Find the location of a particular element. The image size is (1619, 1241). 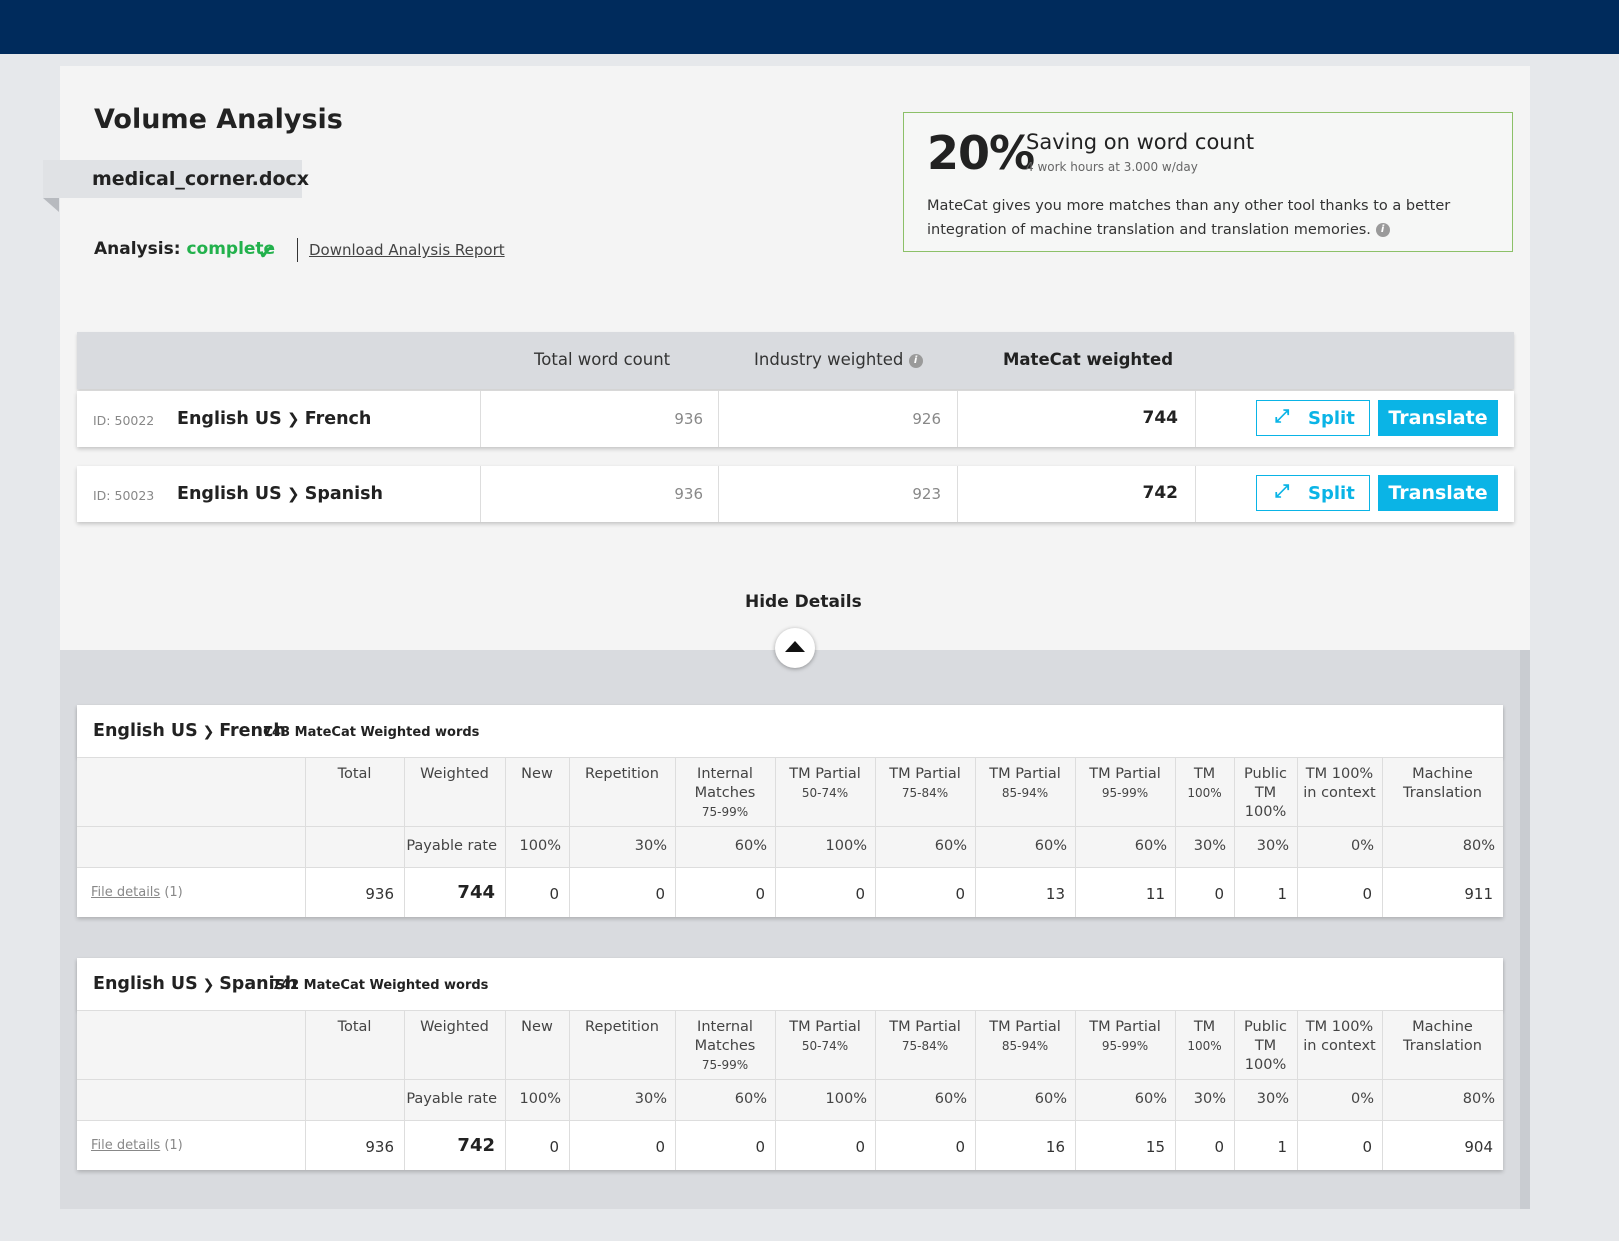

column-header: TM 100% in context is located at coordinates (1339, 1037).